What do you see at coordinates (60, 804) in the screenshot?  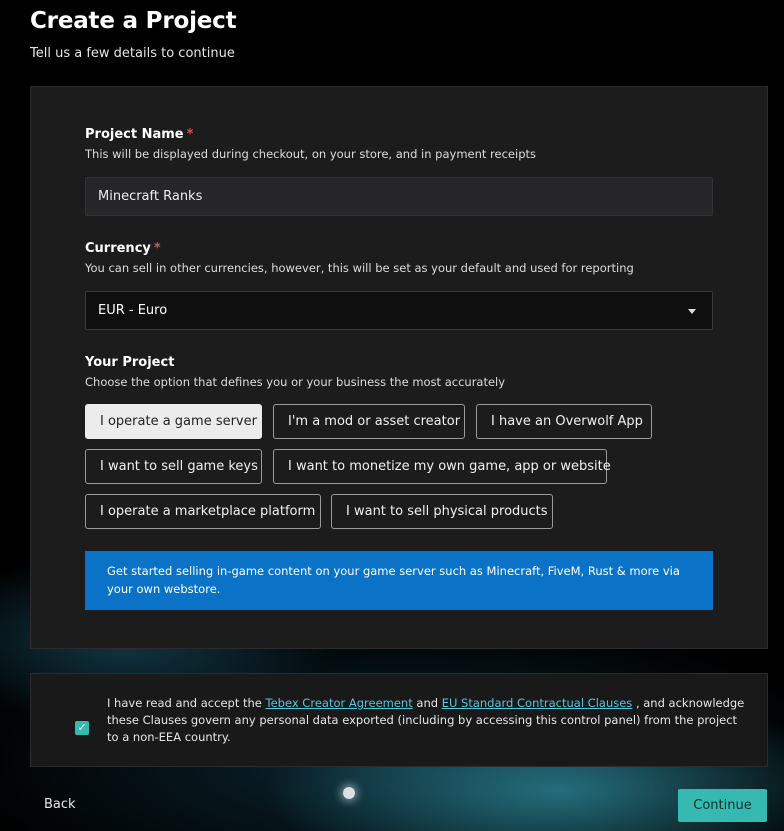 I see `back-button: Back` at bounding box center [60, 804].